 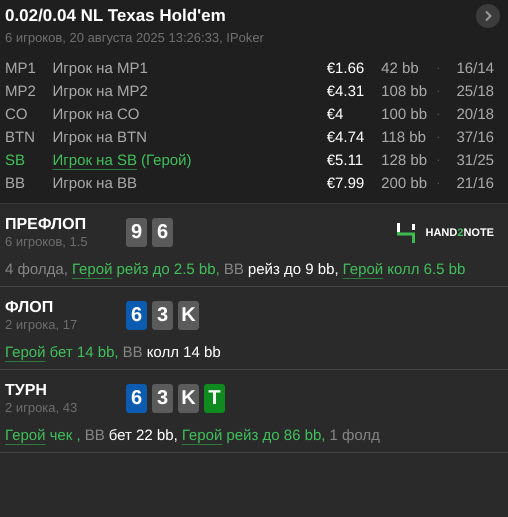 I want to click on player-position: SB, so click(x=15, y=160).